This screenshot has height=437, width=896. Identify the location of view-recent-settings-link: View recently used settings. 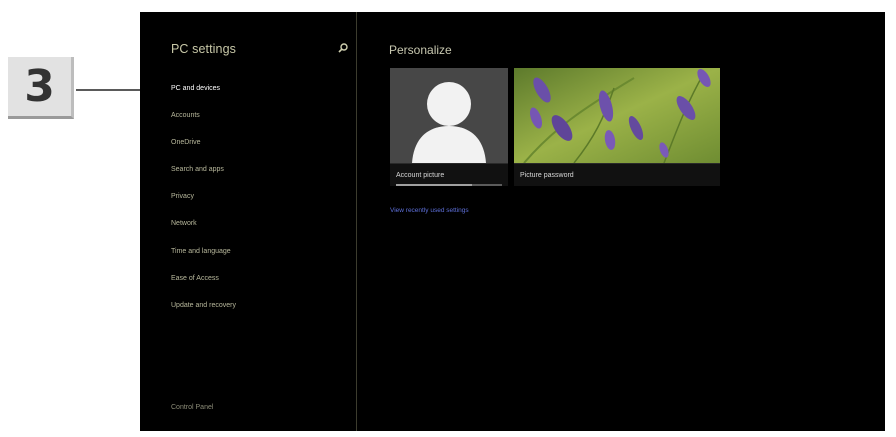
(429, 210).